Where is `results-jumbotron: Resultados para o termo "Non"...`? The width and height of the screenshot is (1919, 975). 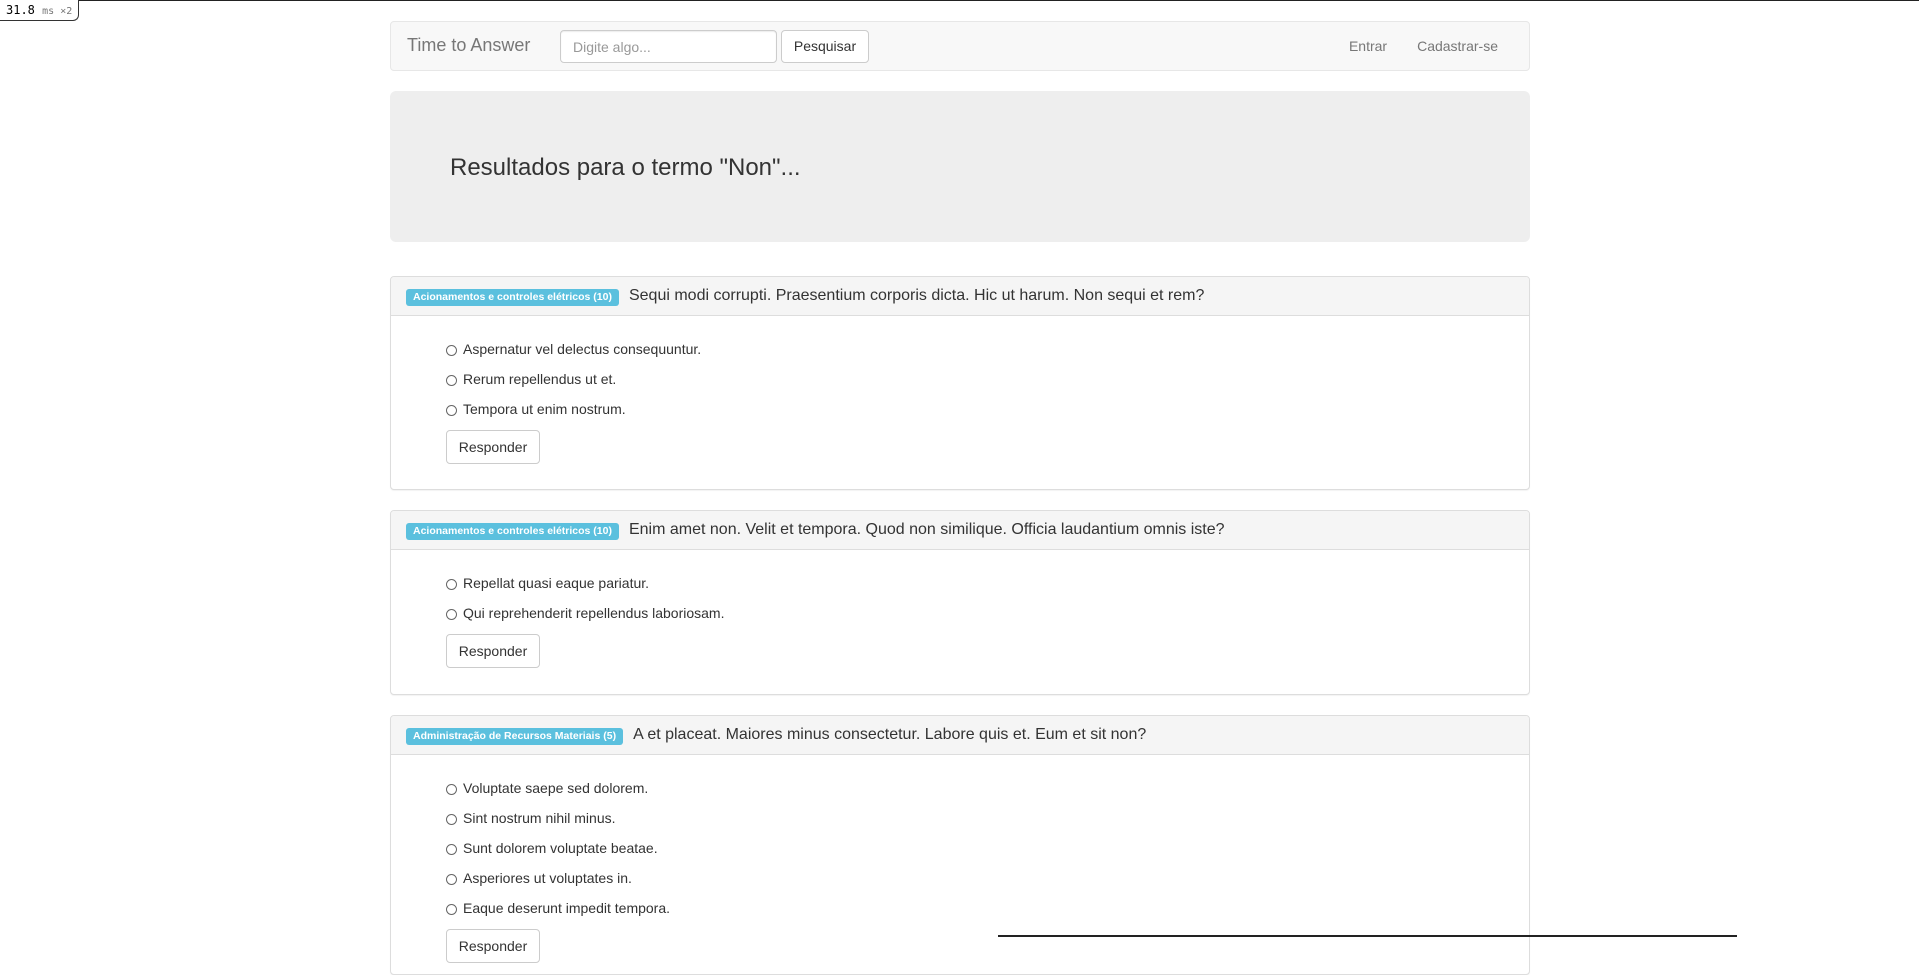 results-jumbotron: Resultados para o termo "Non"... is located at coordinates (960, 166).